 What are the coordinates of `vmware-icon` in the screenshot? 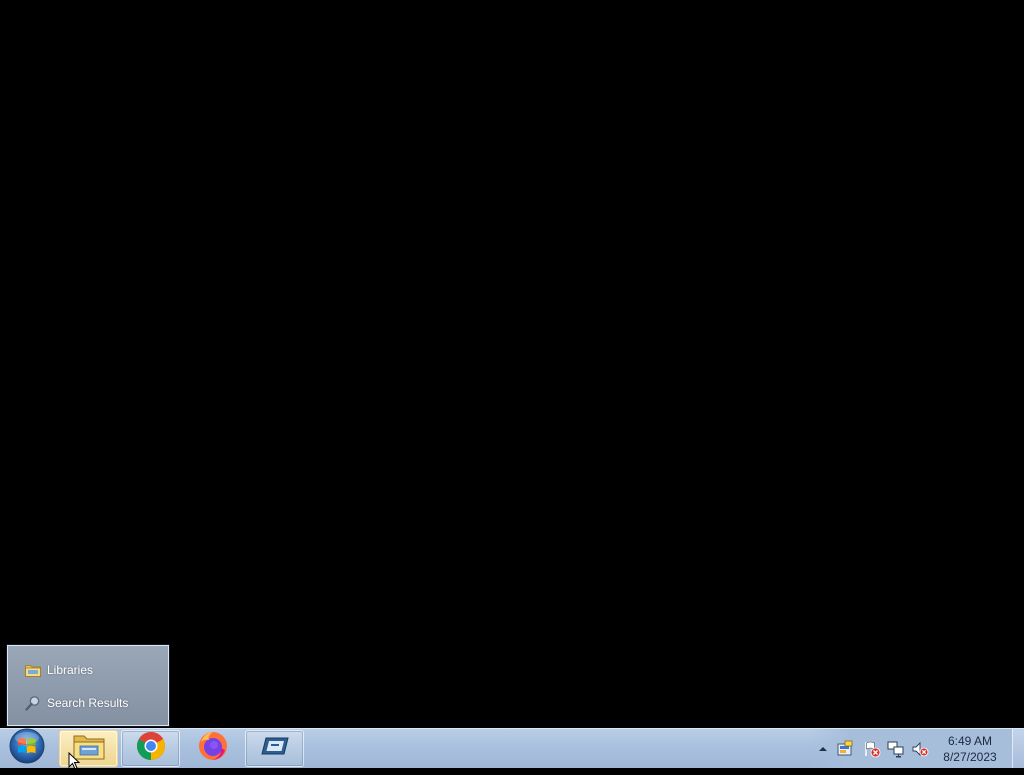 It's located at (275, 748).